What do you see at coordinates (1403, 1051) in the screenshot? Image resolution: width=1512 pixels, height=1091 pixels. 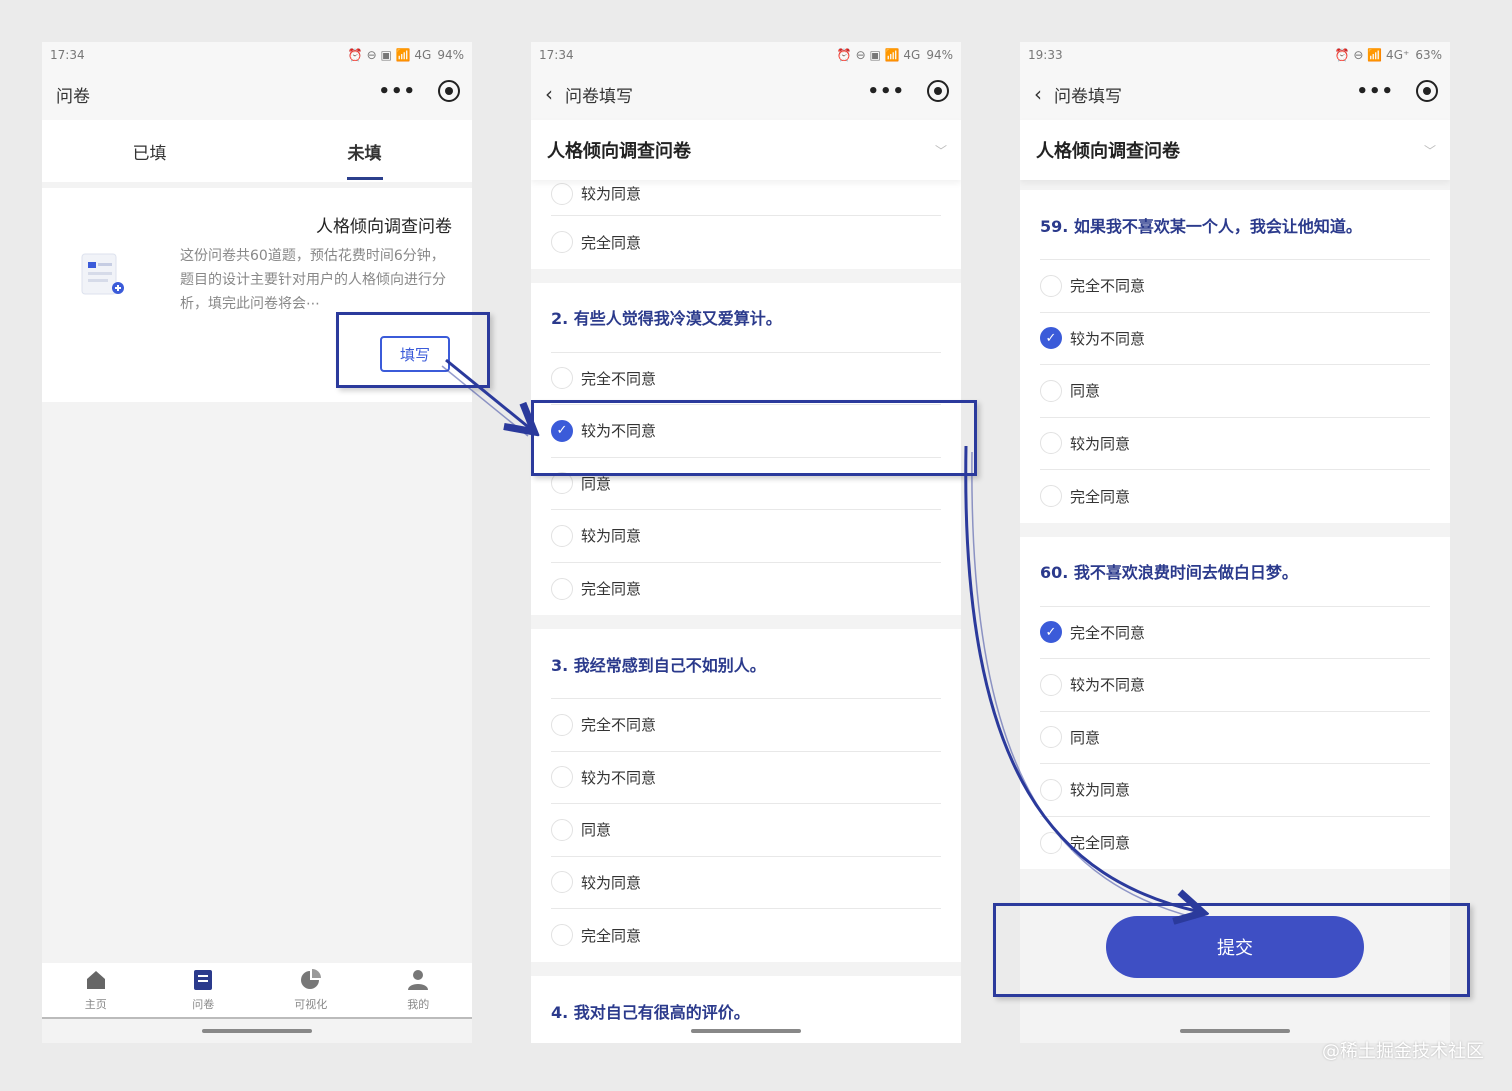 I see `watermark: @稀土掘金技术社区` at bounding box center [1403, 1051].